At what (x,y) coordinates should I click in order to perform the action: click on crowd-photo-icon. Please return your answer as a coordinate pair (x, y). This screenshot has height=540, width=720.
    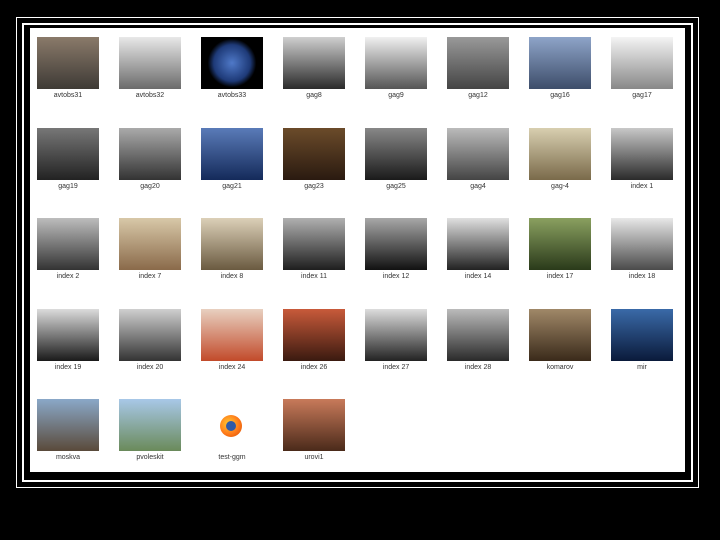
    Looking at the image, I should click on (396, 335).